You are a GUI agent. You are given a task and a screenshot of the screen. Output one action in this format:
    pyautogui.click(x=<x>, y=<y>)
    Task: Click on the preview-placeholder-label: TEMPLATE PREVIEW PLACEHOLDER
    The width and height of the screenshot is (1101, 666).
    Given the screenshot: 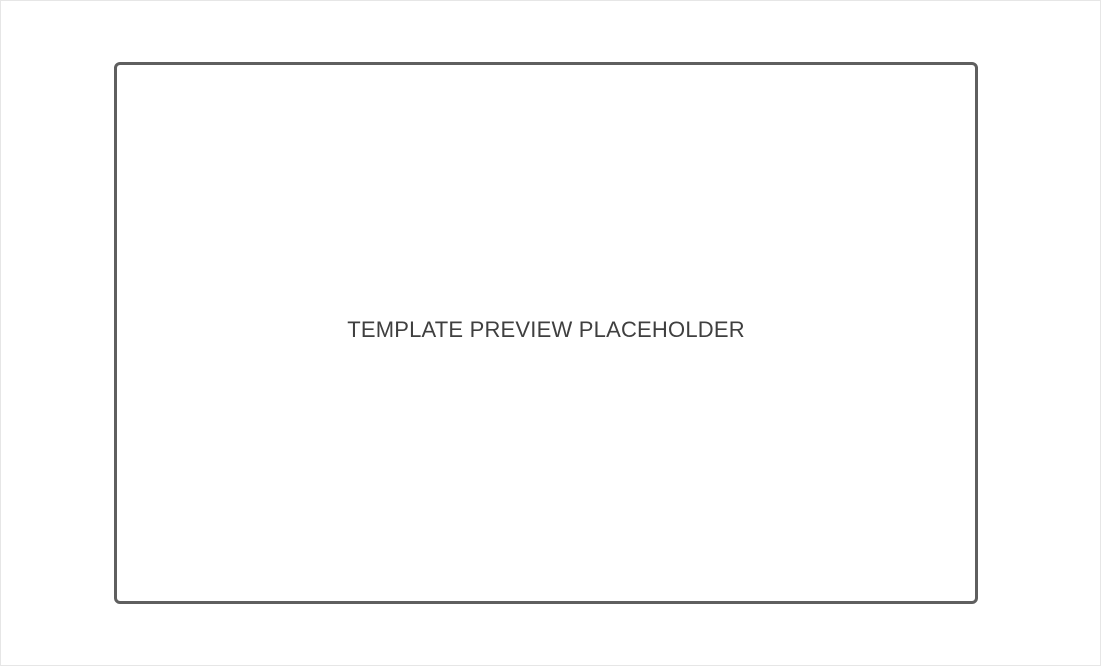 What is the action you would take?
    pyautogui.click(x=546, y=329)
    